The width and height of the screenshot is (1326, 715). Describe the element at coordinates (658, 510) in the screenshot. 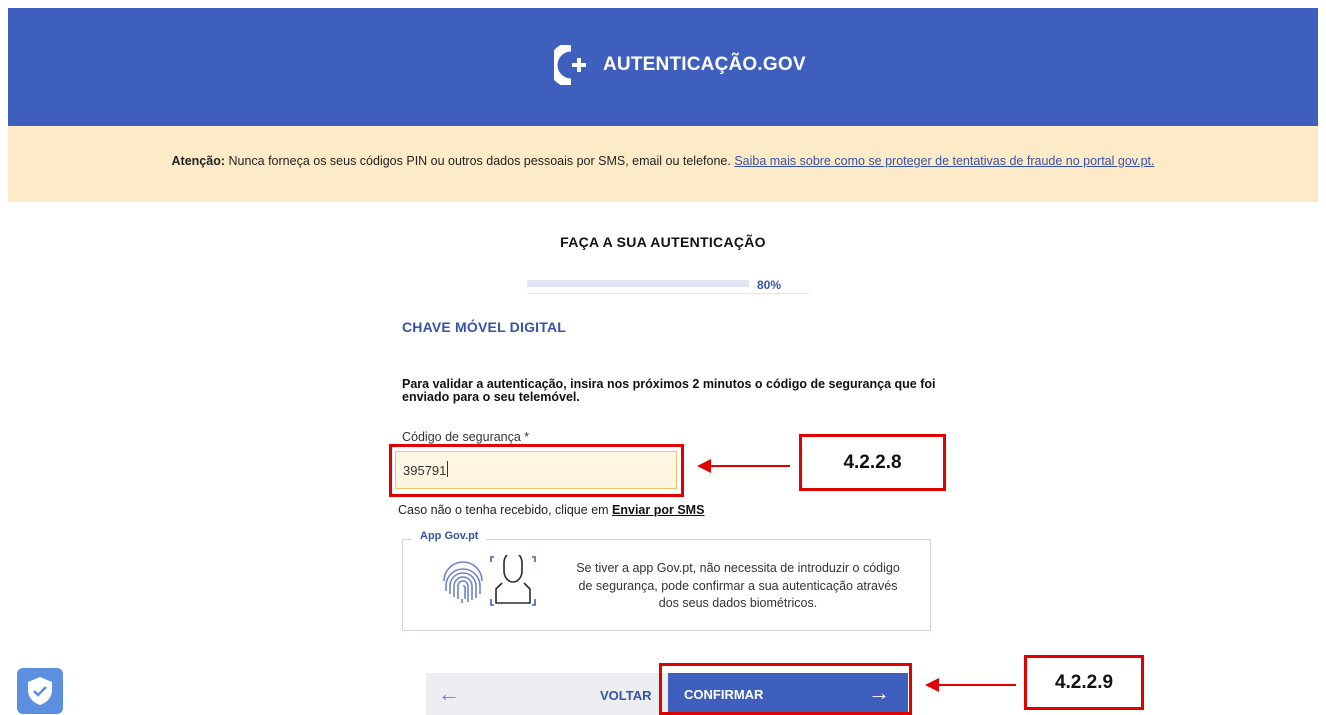

I see `send-sms-link: Enviar por SMS` at that location.